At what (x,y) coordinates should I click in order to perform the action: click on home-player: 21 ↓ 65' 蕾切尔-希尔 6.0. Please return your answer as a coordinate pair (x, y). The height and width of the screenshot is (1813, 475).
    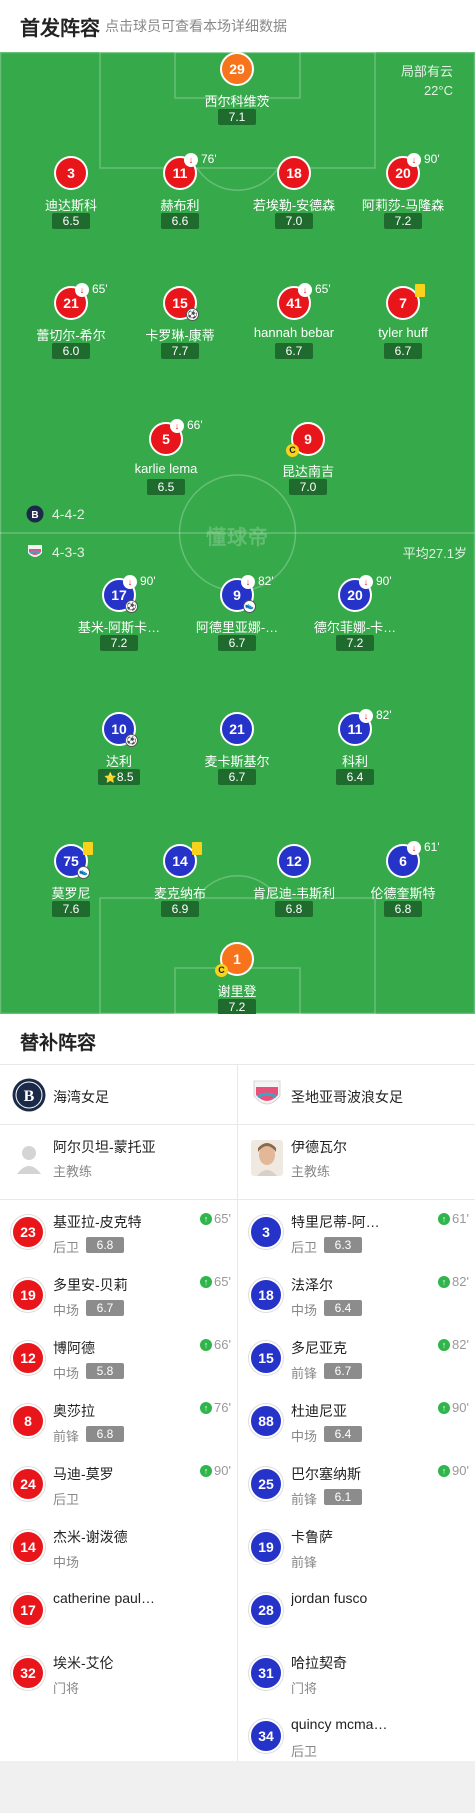
    Looking at the image, I should click on (71, 324).